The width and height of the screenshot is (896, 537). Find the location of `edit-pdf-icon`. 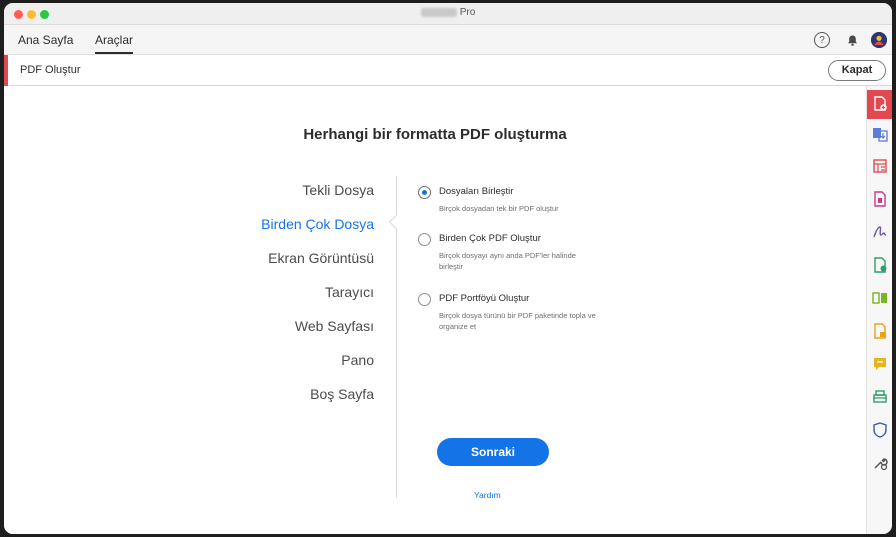

edit-pdf-icon is located at coordinates (880, 265).